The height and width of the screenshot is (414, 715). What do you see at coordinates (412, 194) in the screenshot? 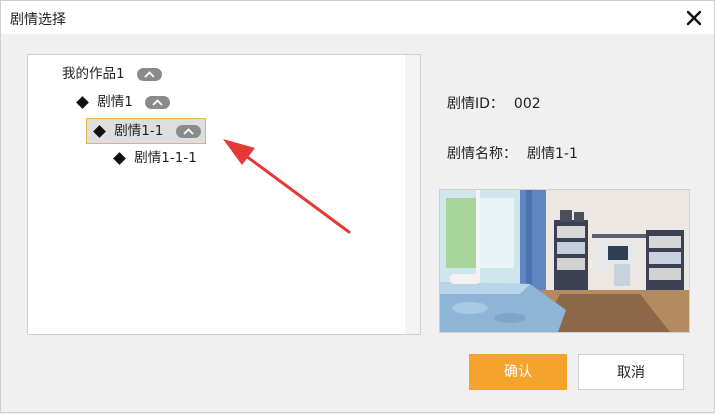
I see `tree-scrollbar-track` at bounding box center [412, 194].